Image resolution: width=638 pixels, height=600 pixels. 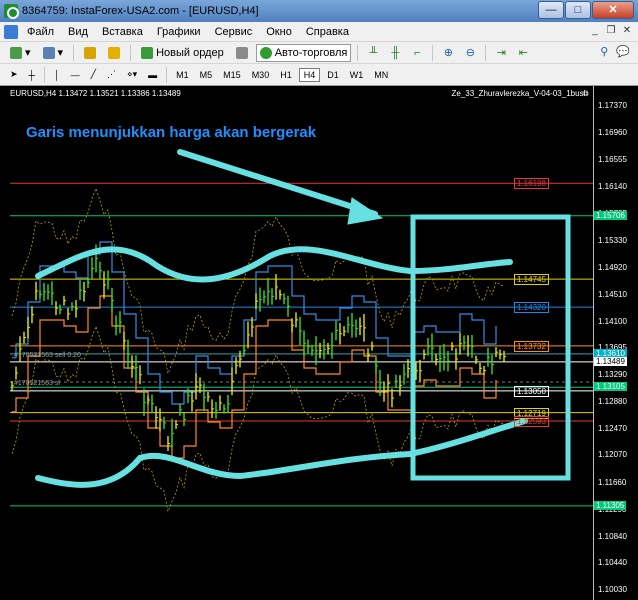 What do you see at coordinates (612, 429) in the screenshot?
I see `price-tick-label: 1.12470` at bounding box center [612, 429].